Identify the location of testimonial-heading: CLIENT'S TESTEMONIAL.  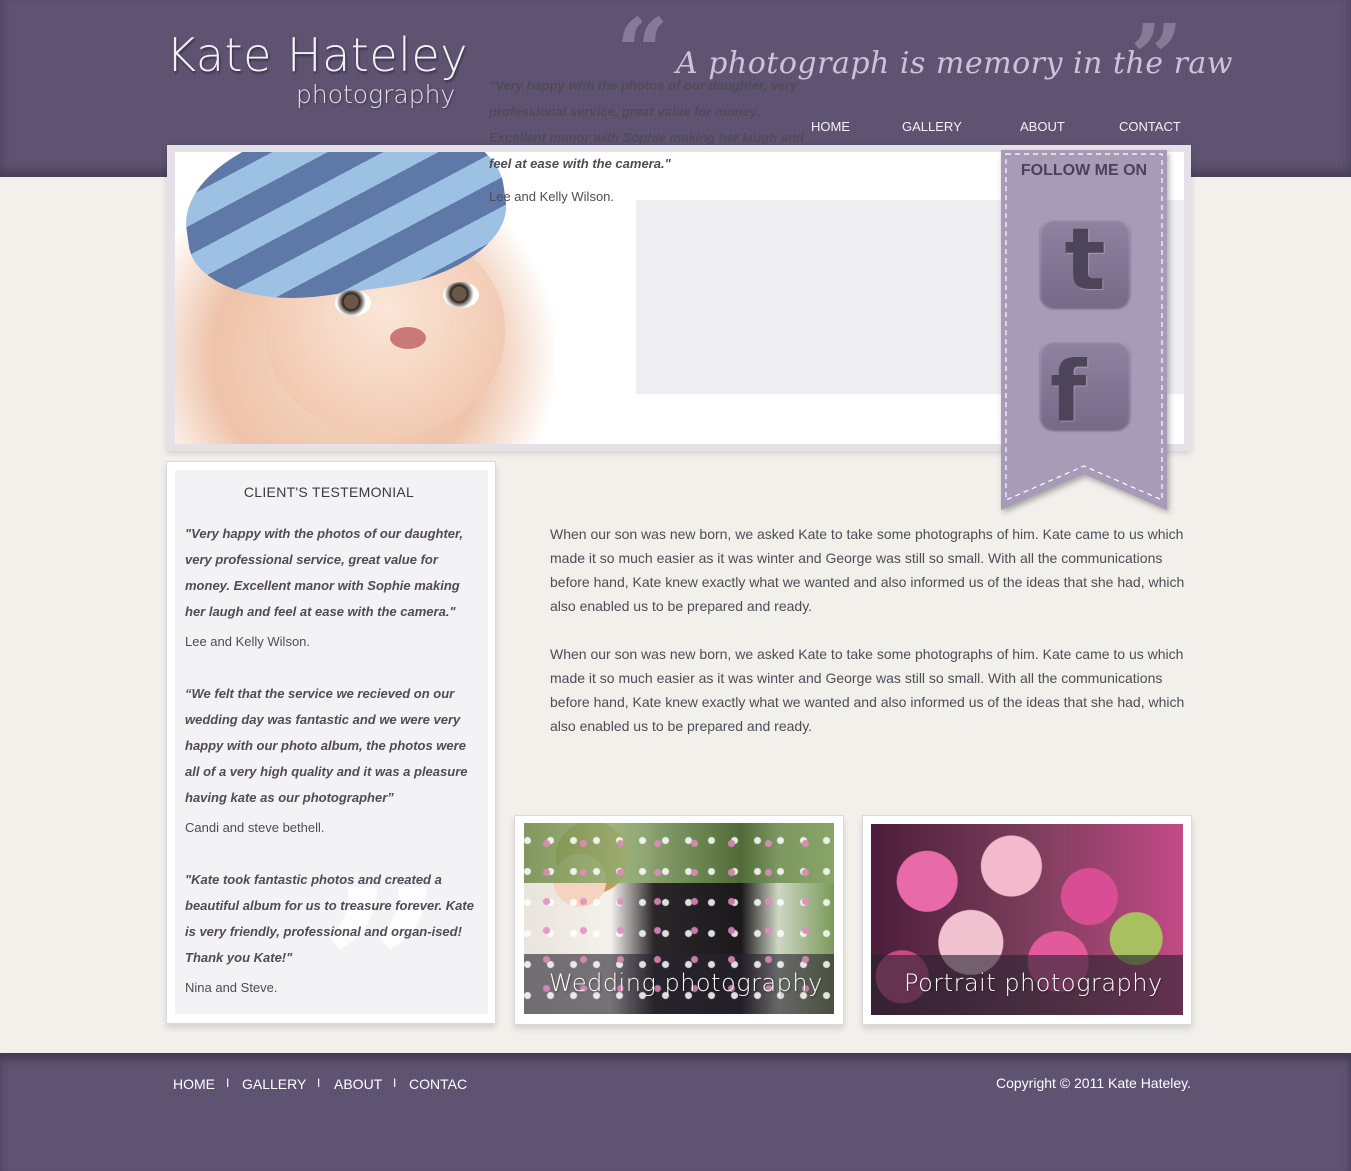
(329, 492).